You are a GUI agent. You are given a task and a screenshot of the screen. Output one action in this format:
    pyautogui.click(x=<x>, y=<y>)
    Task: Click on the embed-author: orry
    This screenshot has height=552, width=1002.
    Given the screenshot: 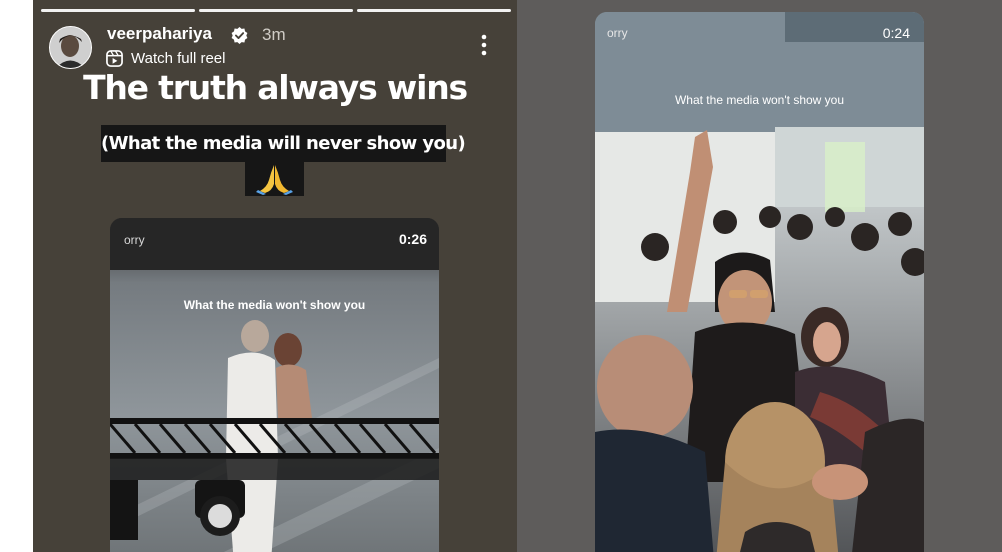 What is the action you would take?
    pyautogui.click(x=134, y=240)
    